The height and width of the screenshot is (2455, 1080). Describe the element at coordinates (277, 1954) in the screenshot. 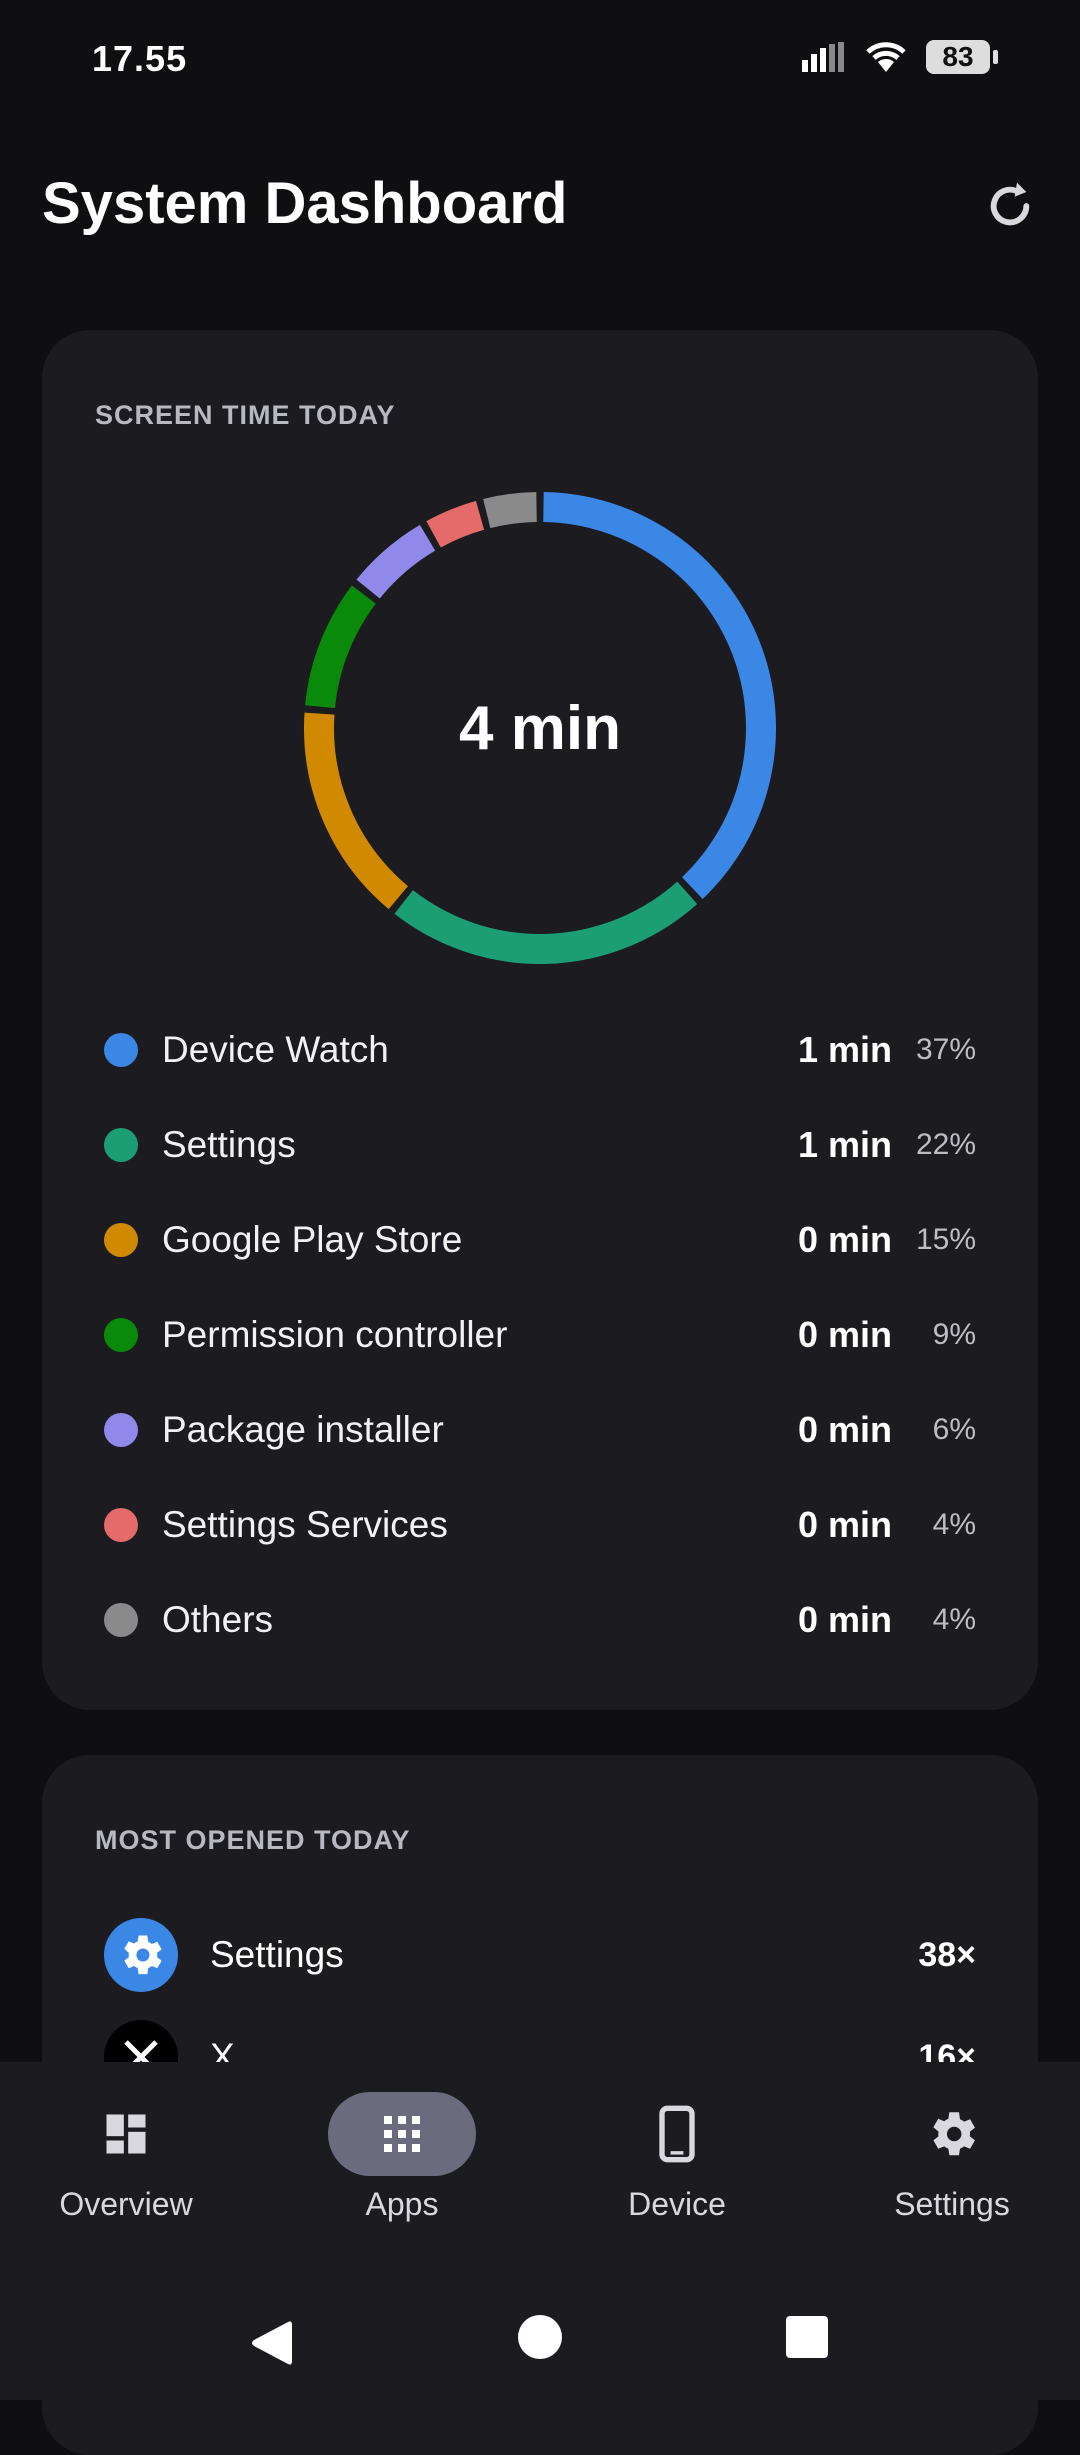

I see `app-name: Settings` at that location.